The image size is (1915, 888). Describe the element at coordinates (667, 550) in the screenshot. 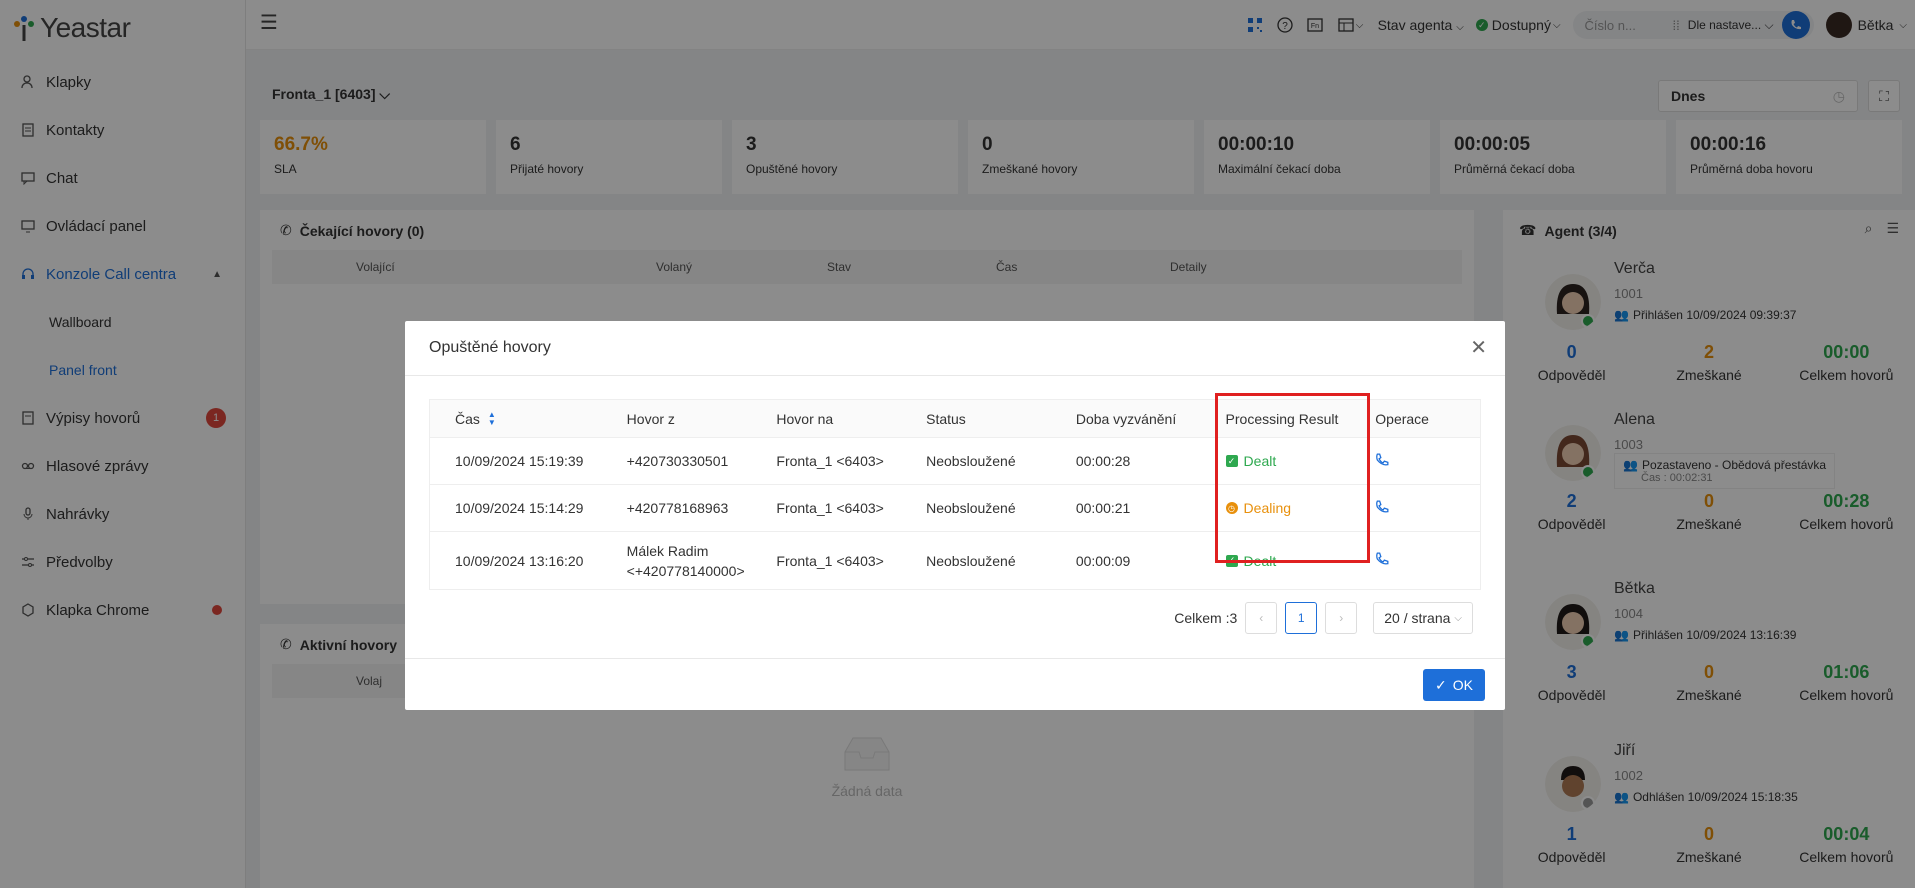

I see `caller-name: Málek Radim` at that location.